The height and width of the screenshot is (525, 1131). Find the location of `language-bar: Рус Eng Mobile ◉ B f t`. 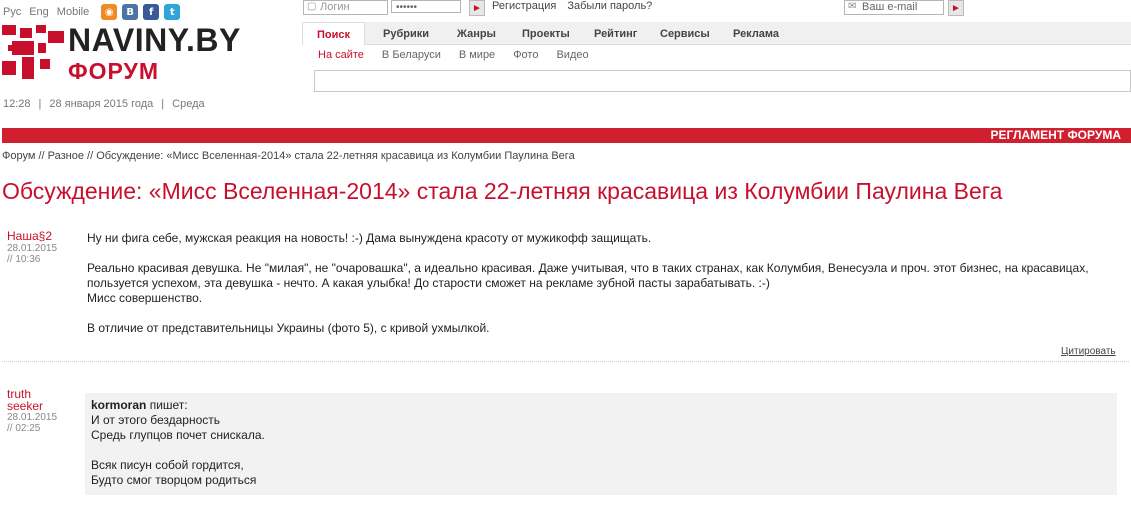

language-bar: Рус Eng Mobile ◉ B f t is located at coordinates (92, 12).